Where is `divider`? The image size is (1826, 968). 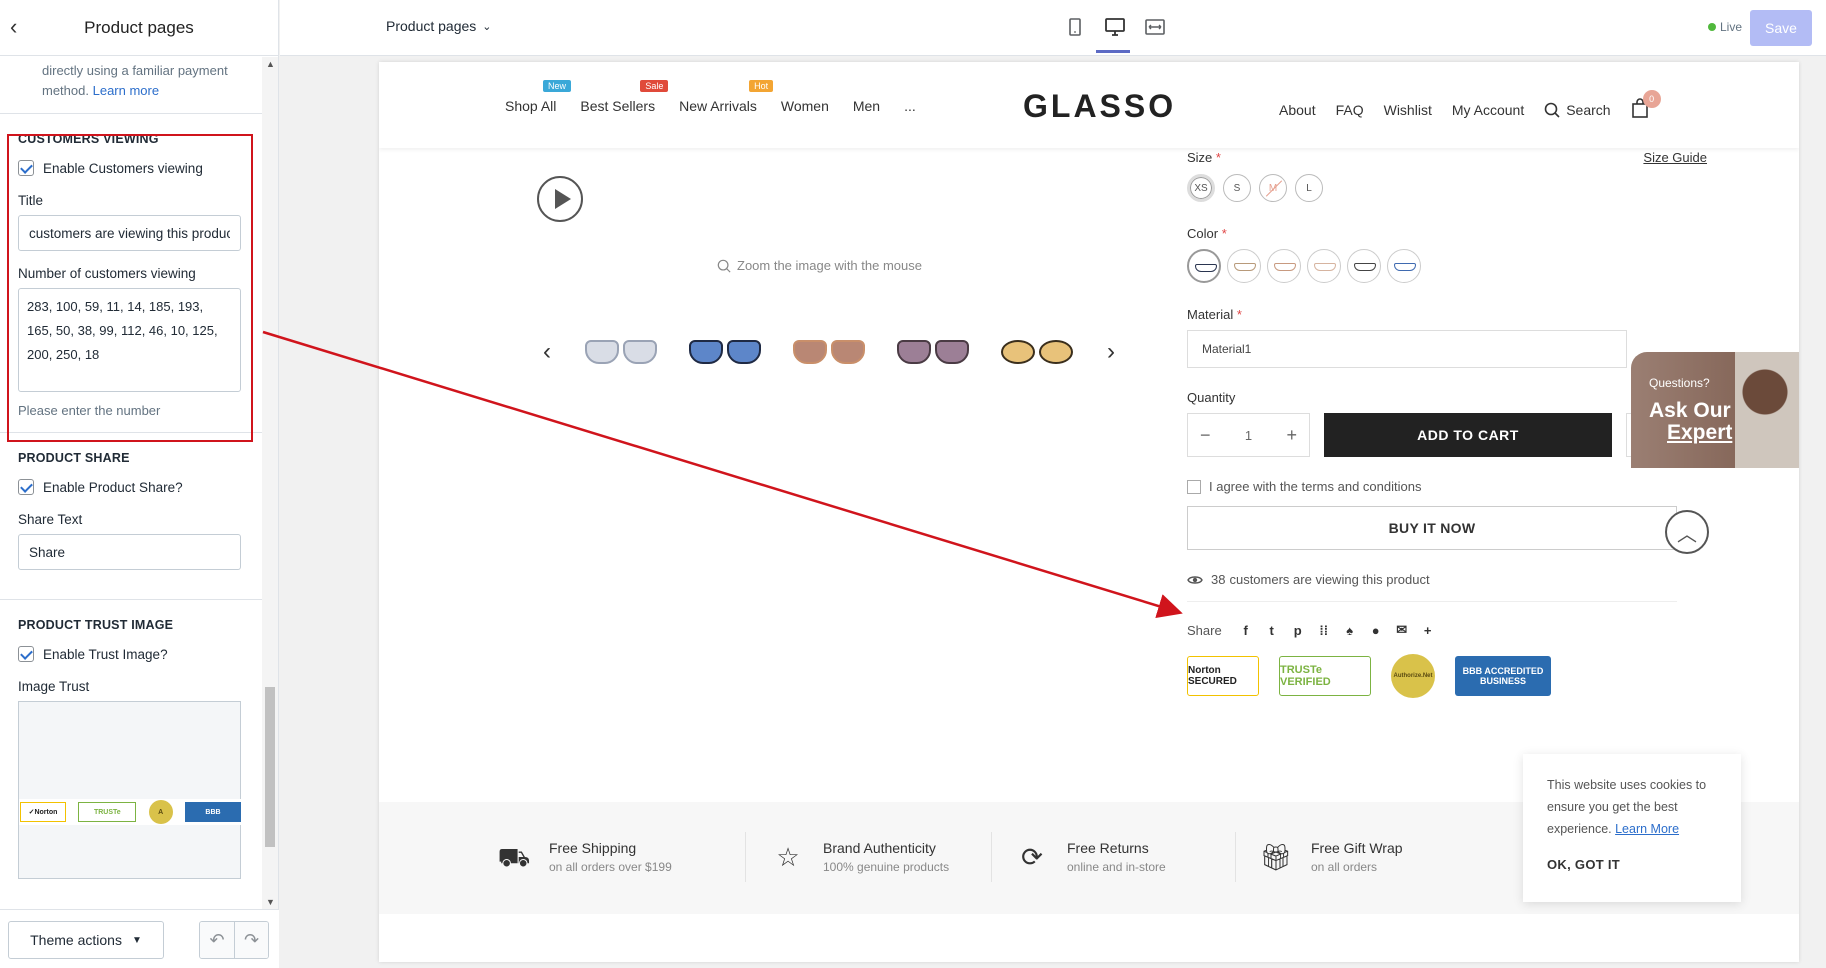 divider is located at coordinates (1235, 857).